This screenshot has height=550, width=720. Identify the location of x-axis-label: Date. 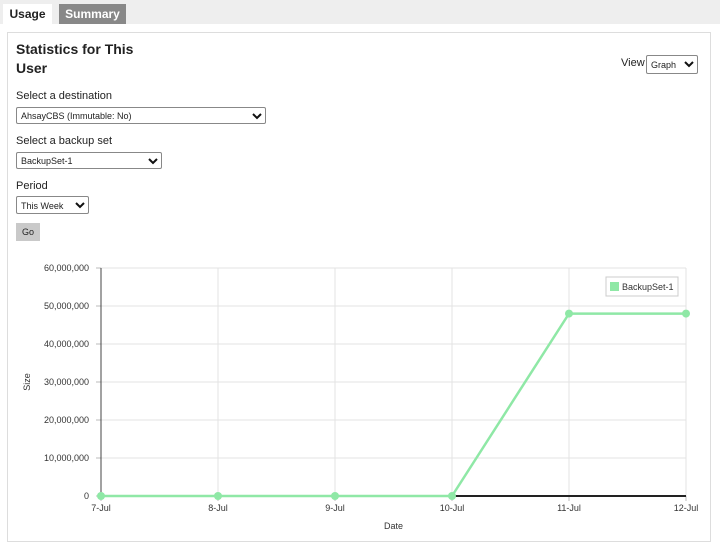
(393, 526).